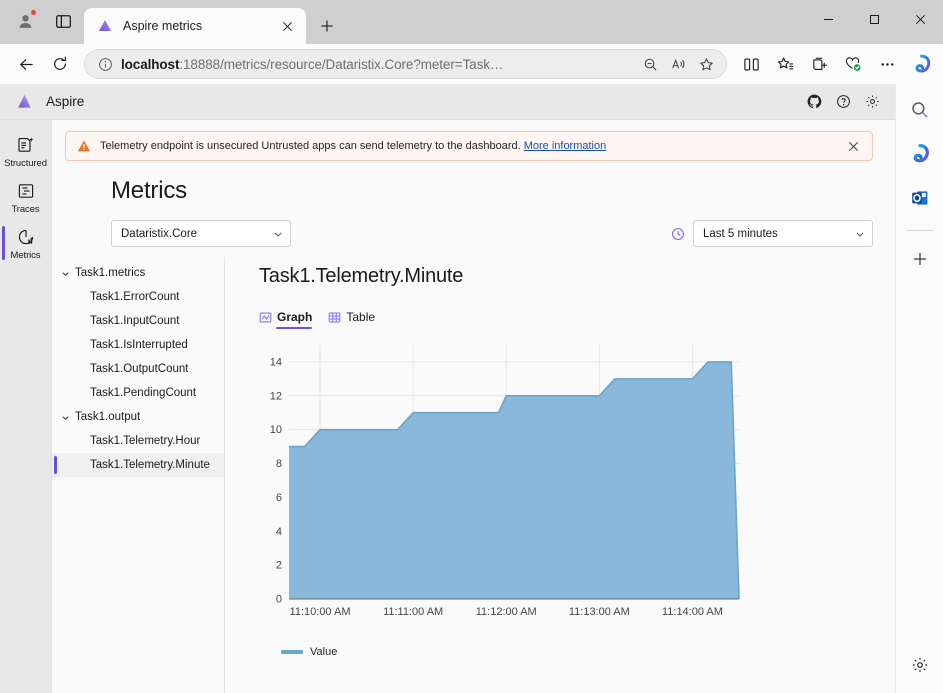 The image size is (943, 693). Describe the element at coordinates (588, 652) in the screenshot. I see `chart-legend: Value` at that location.